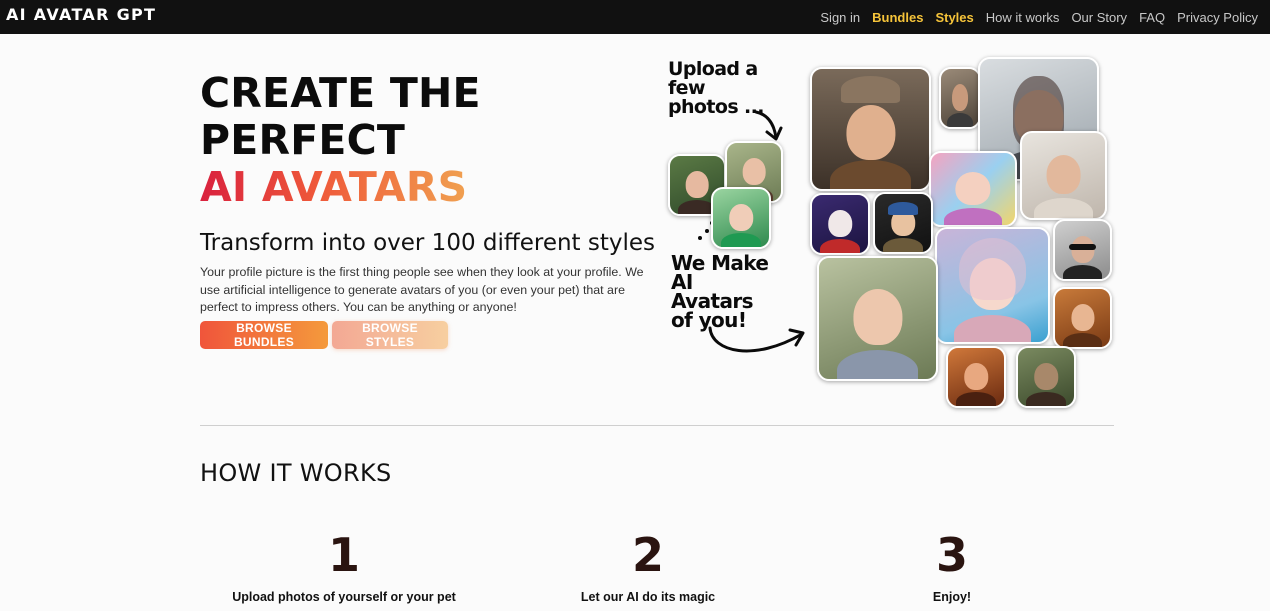  Describe the element at coordinates (756, 339) in the screenshot. I see `curved-arrow-icon` at that location.